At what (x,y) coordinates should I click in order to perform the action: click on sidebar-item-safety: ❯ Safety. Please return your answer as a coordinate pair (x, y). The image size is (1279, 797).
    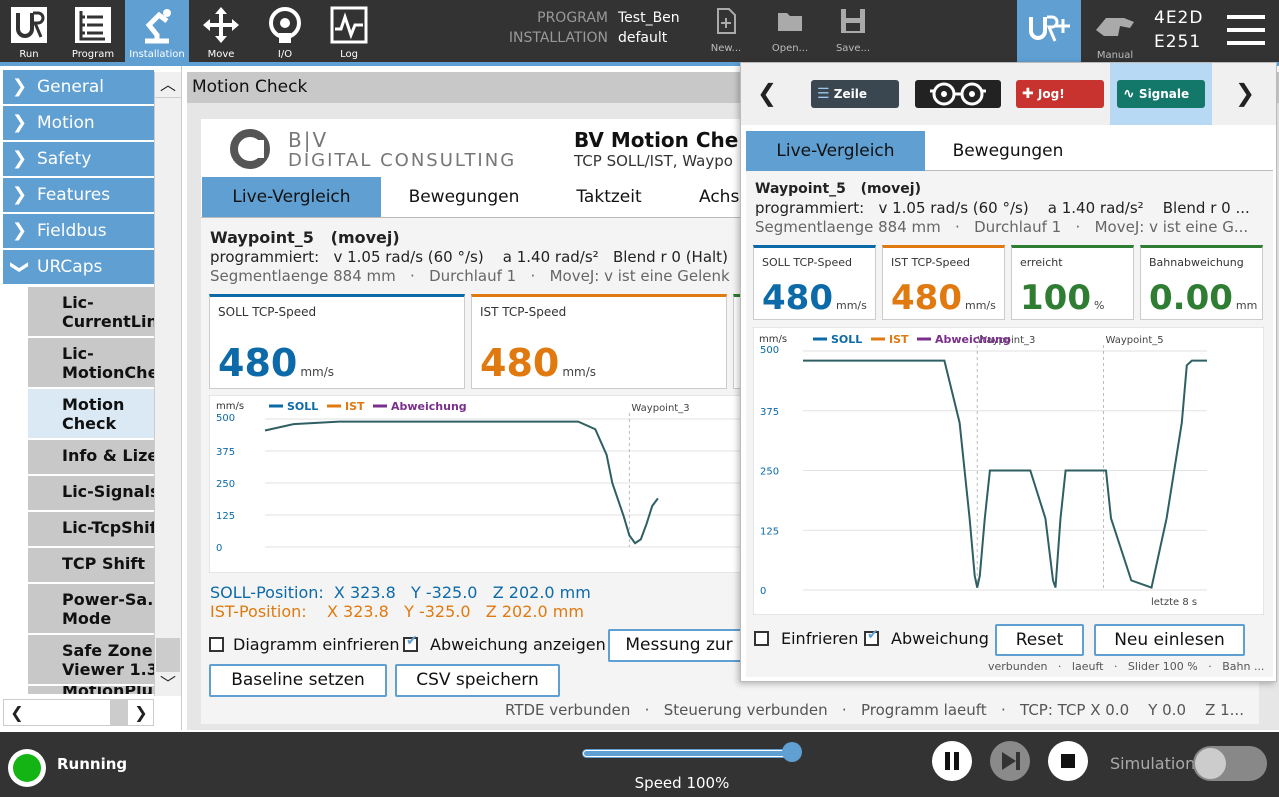
    Looking at the image, I should click on (78, 159).